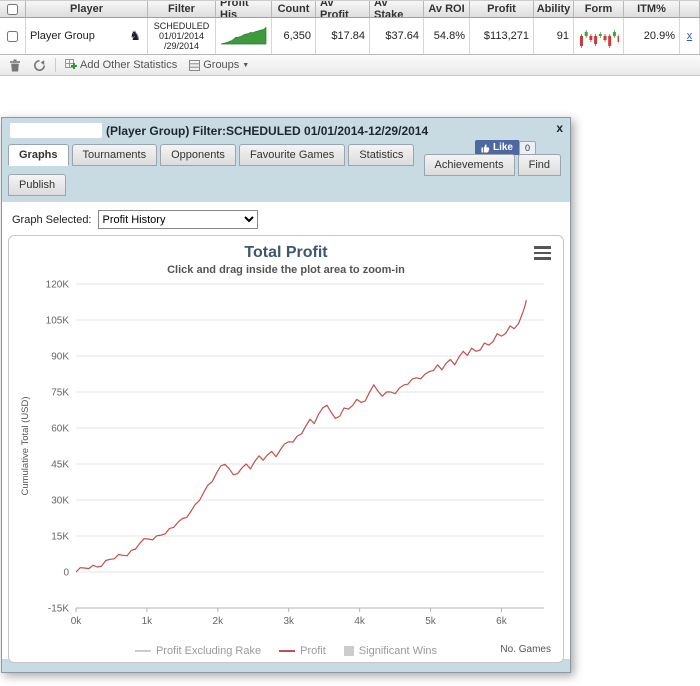  What do you see at coordinates (148, 621) in the screenshot?
I see `svg-text: 1k` at bounding box center [148, 621].